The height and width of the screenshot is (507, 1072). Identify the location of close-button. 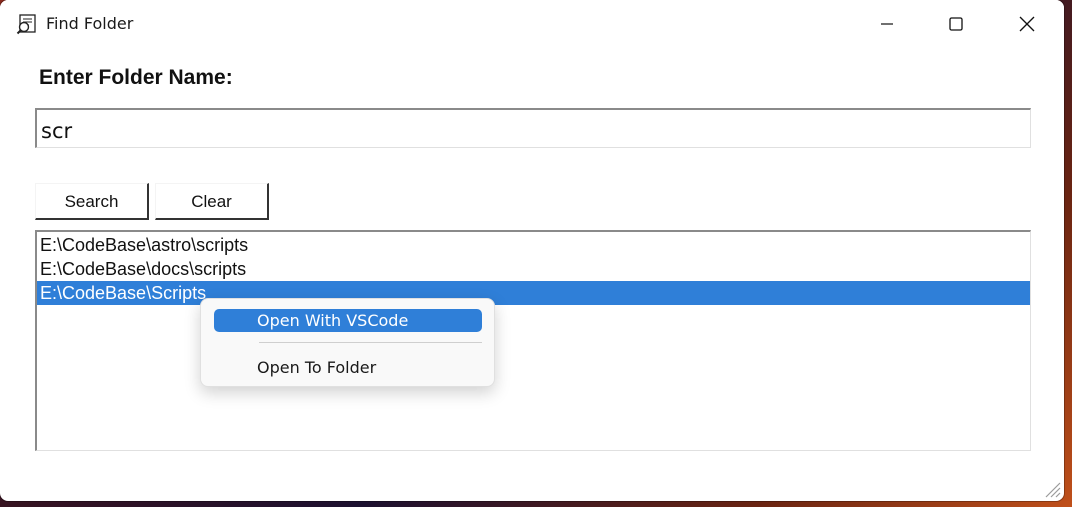
(1027, 24).